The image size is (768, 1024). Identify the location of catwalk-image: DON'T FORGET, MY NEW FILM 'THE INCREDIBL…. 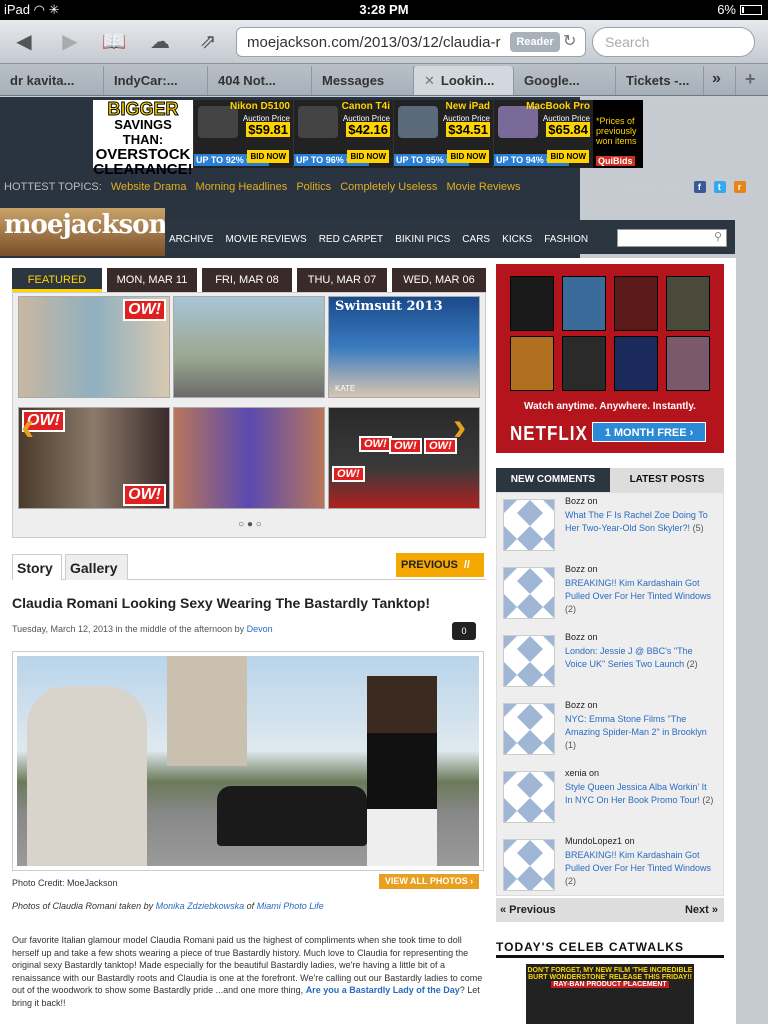
(610, 994).